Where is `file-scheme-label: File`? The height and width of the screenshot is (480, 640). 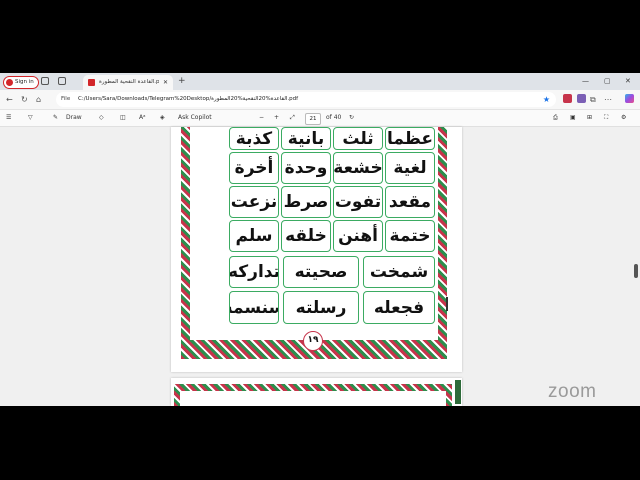 file-scheme-label: File is located at coordinates (66, 99).